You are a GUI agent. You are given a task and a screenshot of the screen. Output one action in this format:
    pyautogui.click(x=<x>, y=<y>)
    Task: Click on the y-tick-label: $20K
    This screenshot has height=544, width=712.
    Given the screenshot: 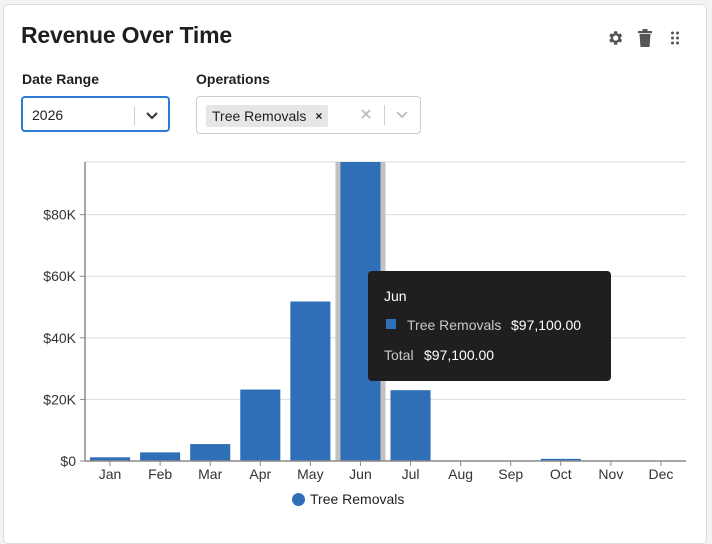 What is the action you would take?
    pyautogui.click(x=59, y=399)
    